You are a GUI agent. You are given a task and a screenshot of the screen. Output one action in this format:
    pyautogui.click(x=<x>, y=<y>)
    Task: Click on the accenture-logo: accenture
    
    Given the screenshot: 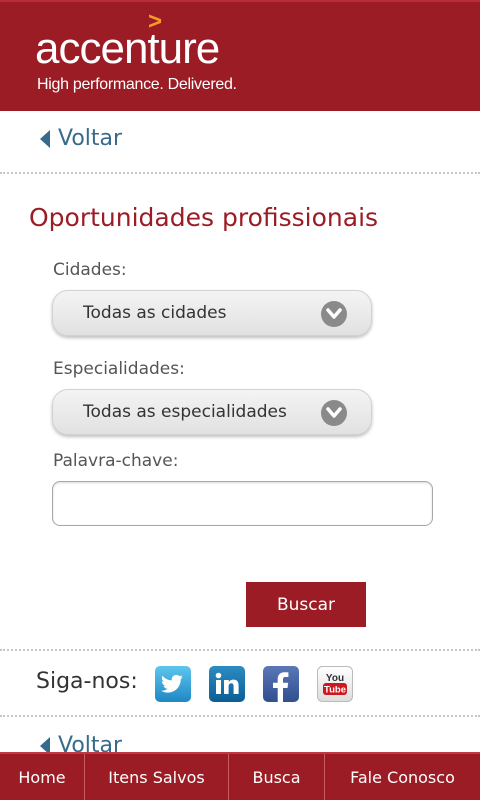 What is the action you would take?
    pyautogui.click(x=127, y=48)
    